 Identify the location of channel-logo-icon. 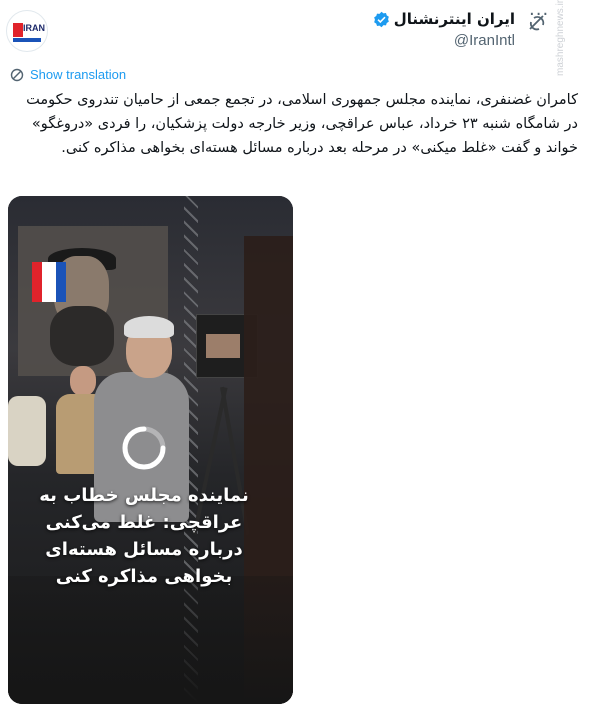
(49, 282).